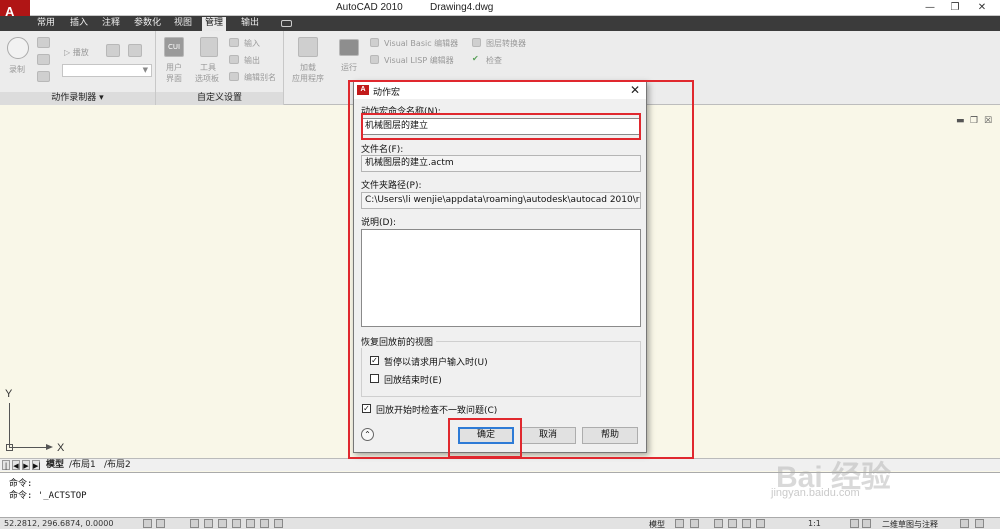 The image size is (1000, 529). I want to click on annotation-visibility-icon, so click(854, 523).